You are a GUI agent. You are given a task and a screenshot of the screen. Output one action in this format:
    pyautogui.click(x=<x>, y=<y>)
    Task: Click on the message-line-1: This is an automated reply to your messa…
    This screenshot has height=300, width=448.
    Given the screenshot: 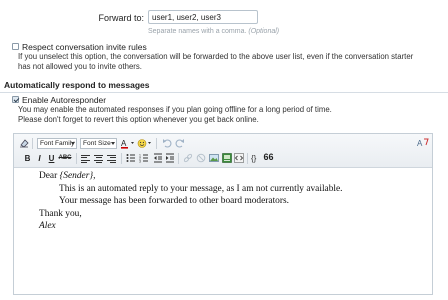 What is the action you would take?
    pyautogui.click(x=201, y=189)
    